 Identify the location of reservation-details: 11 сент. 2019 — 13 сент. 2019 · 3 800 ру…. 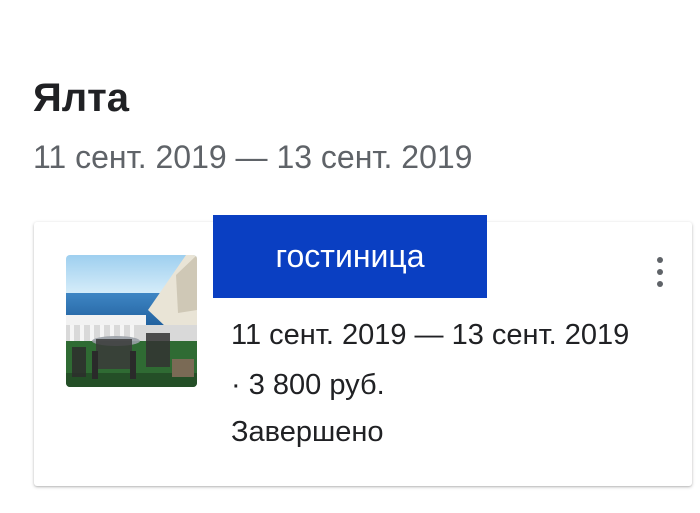
(430, 360).